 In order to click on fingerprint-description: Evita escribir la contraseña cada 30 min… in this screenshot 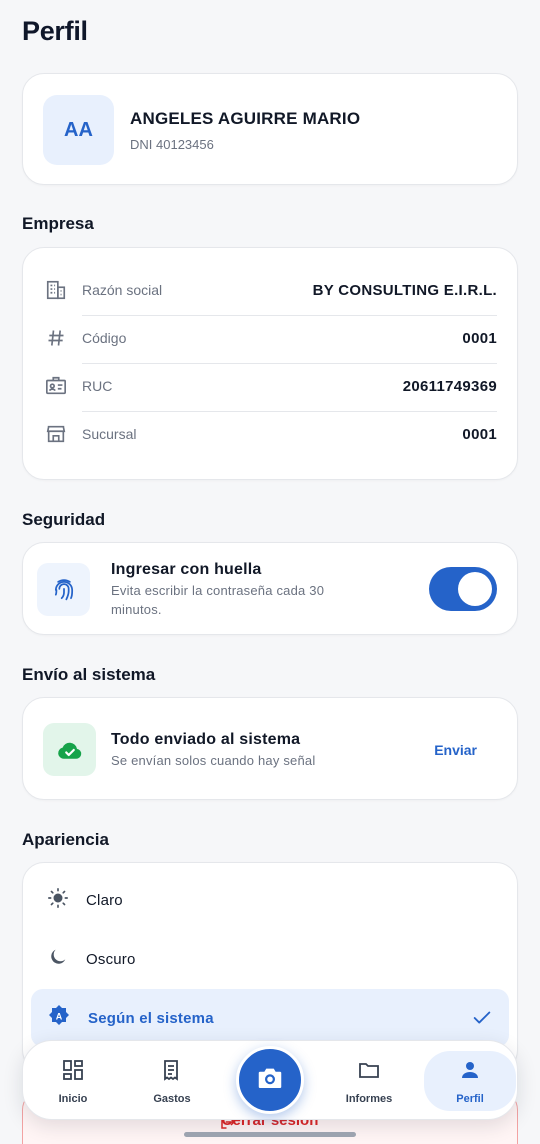, I will do `click(218, 600)`.